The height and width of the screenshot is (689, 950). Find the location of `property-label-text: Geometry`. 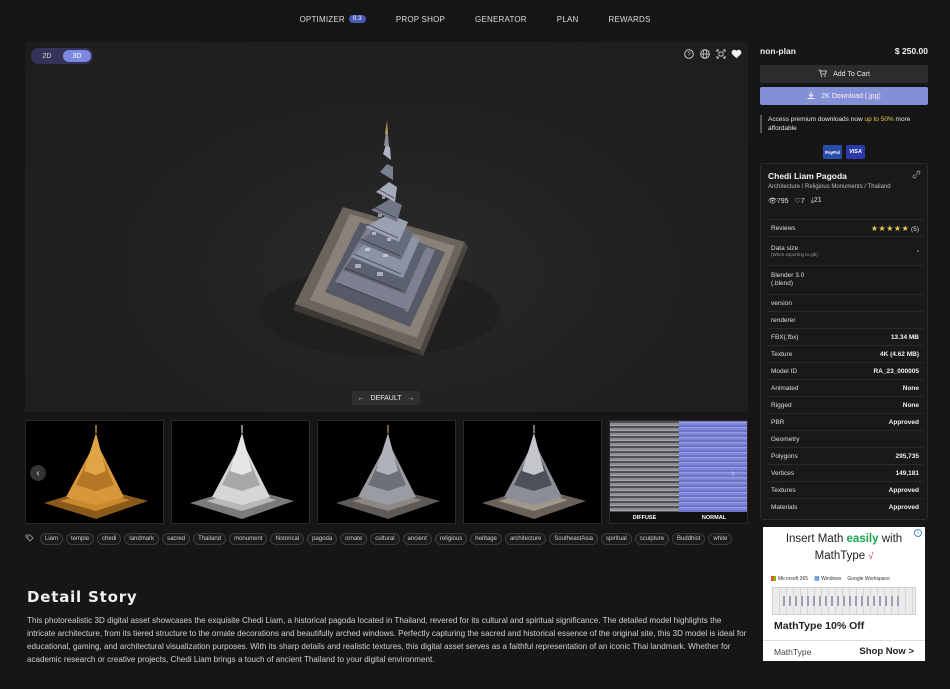

property-label-text: Geometry is located at coordinates (785, 439).